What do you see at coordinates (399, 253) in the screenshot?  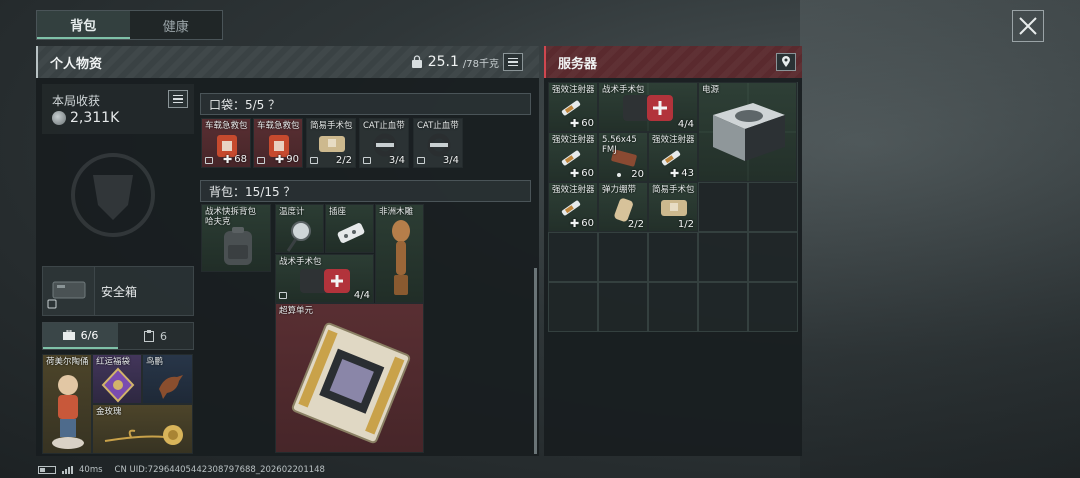 I see `backpack-item-african-carving: 非洲木雕` at bounding box center [399, 253].